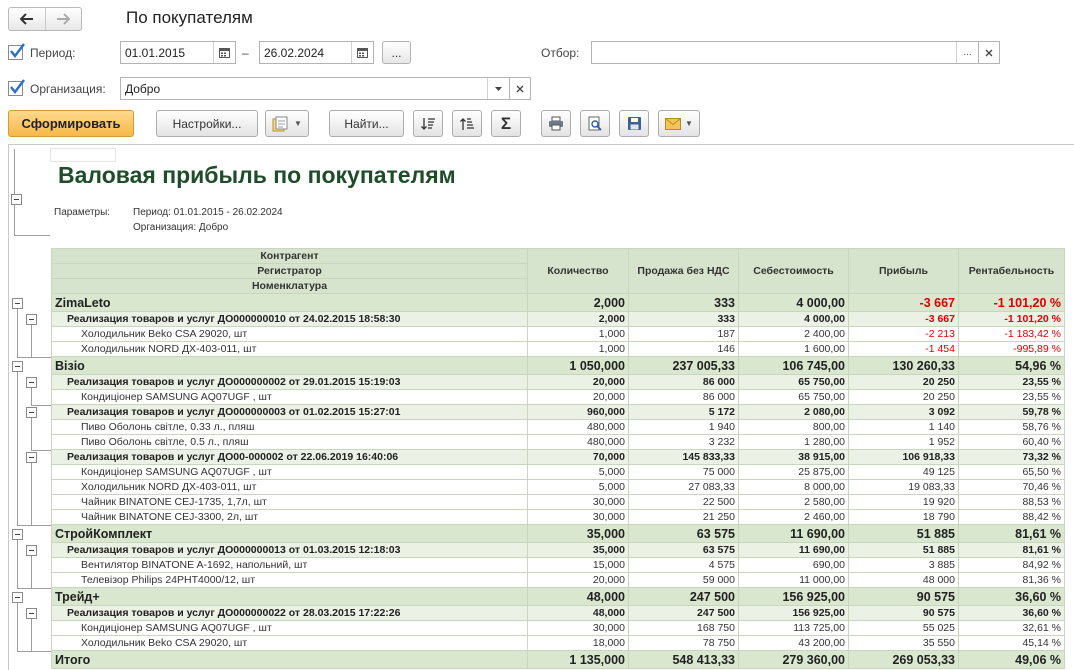  Describe the element at coordinates (578, 302) in the screenshot. I see `qty-cell: 2,000` at that location.